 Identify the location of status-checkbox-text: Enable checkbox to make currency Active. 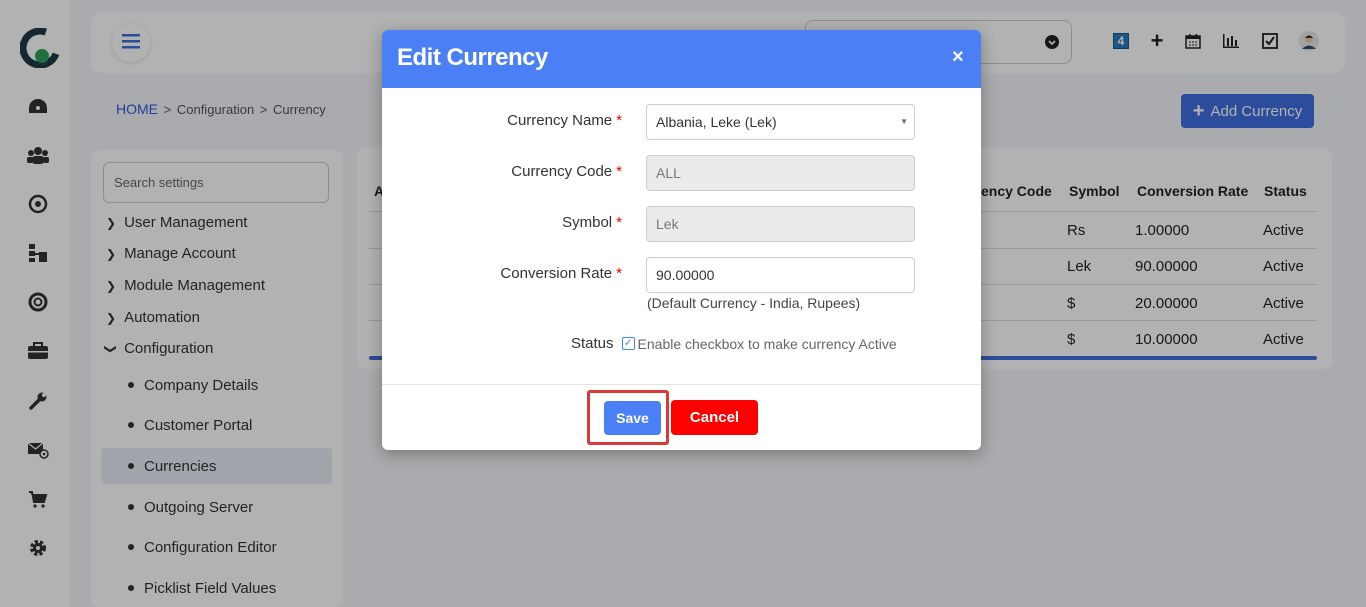
(767, 343).